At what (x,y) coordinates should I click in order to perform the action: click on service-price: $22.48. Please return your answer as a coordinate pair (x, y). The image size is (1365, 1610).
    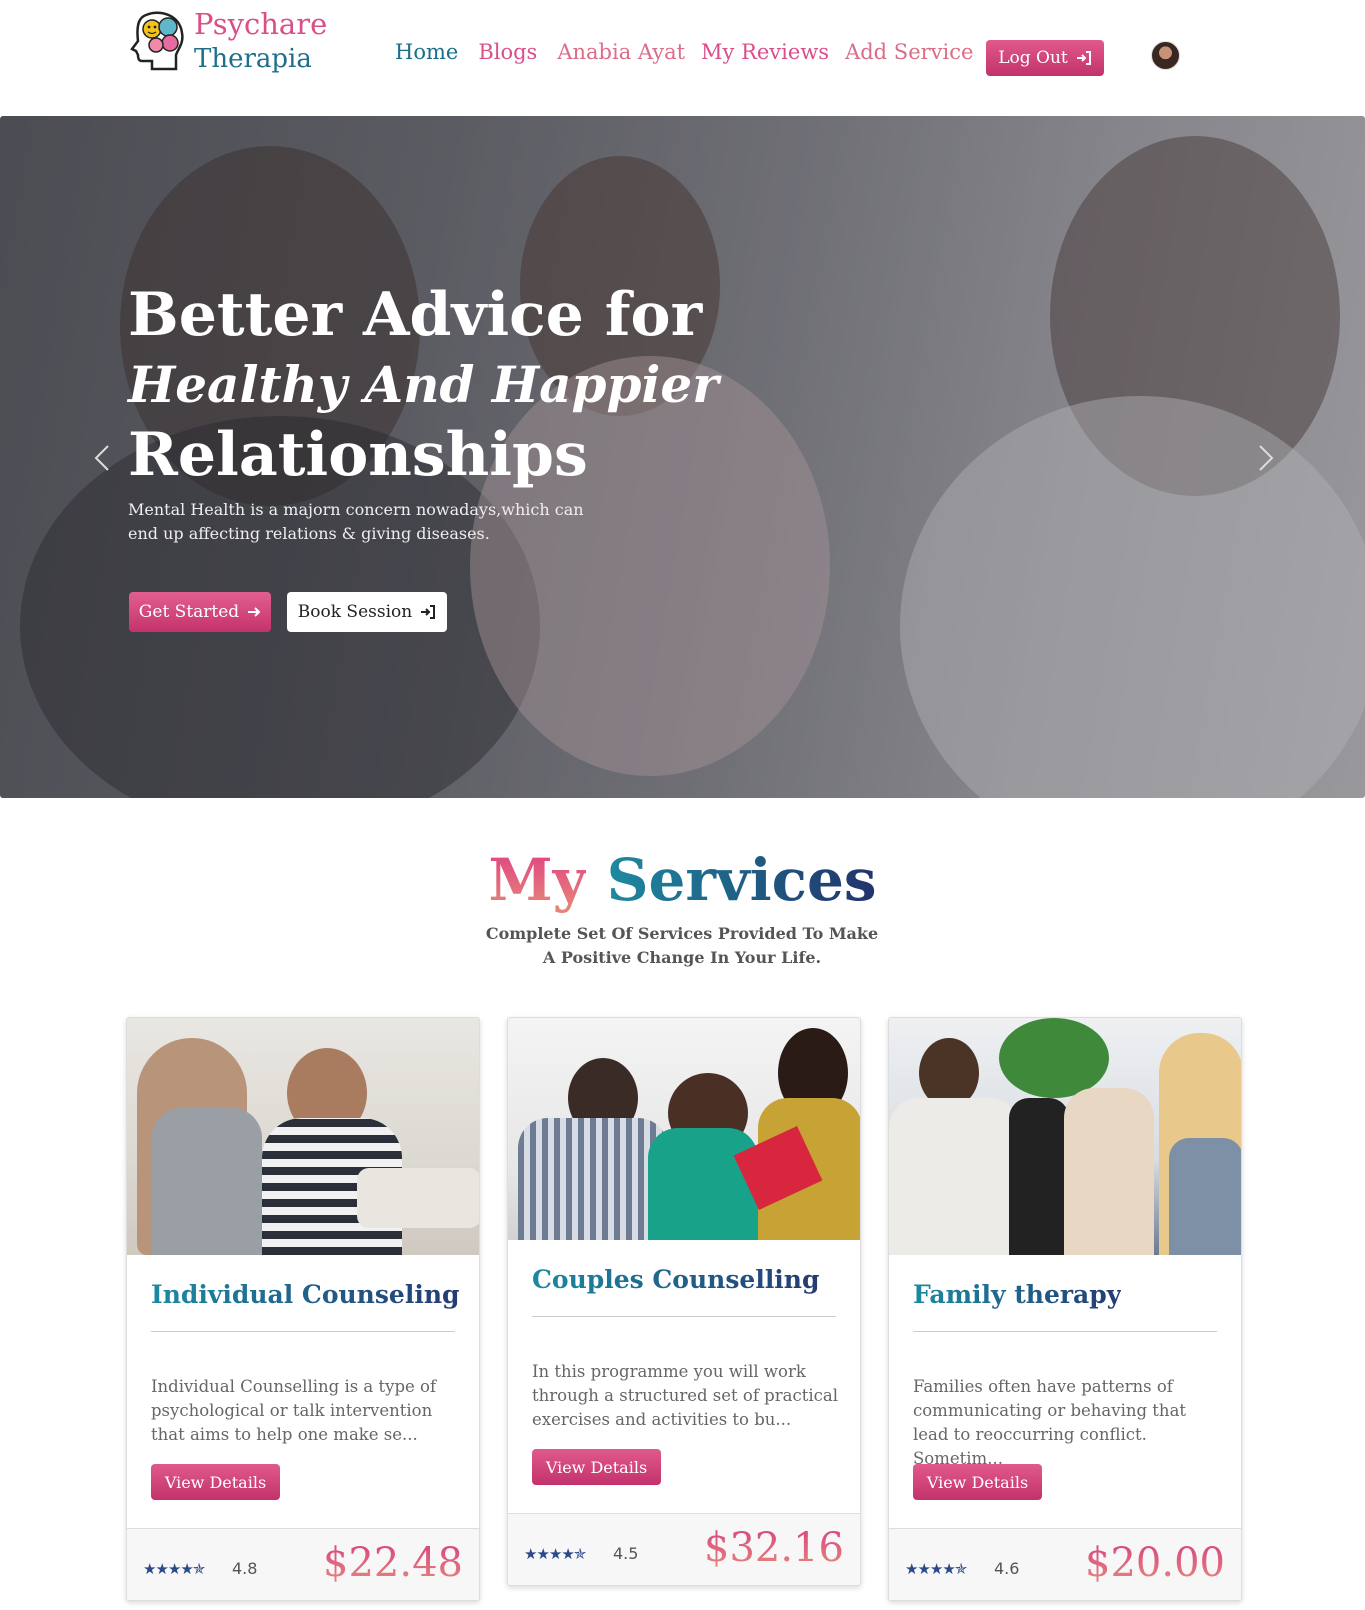
    Looking at the image, I should click on (393, 1563).